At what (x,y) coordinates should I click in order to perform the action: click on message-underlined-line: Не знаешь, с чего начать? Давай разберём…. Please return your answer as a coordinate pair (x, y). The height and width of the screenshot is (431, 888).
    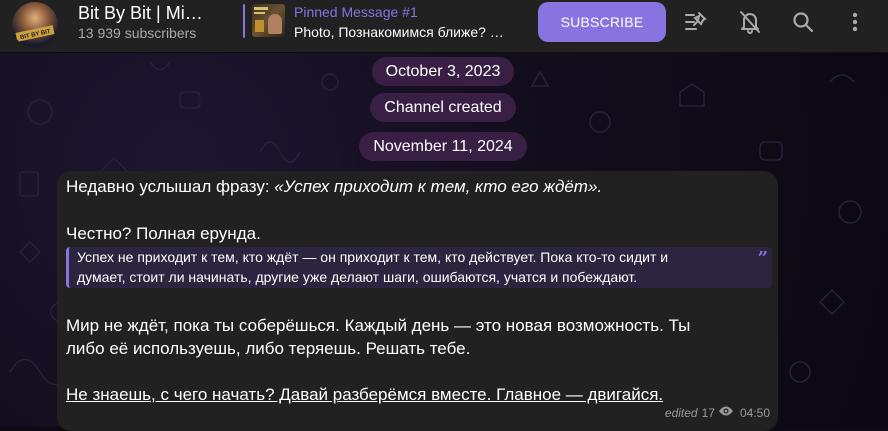
    Looking at the image, I should click on (365, 394).